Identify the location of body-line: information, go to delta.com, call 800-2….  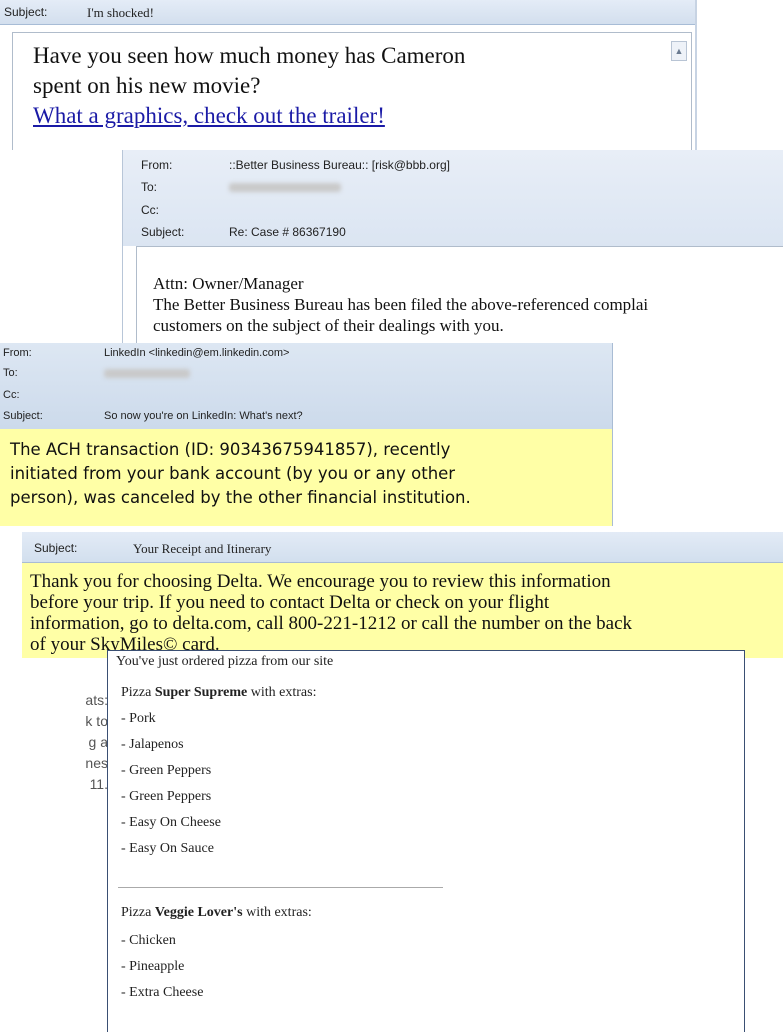
(331, 623).